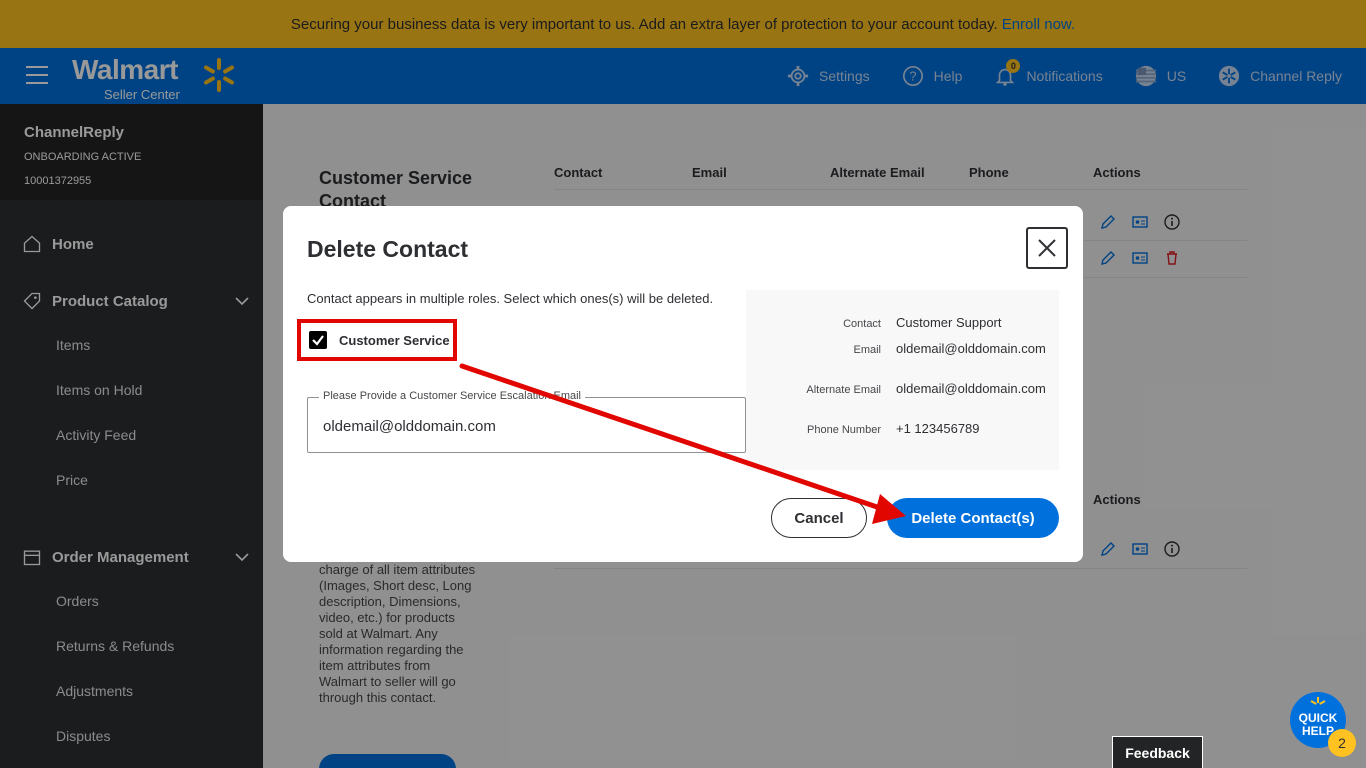 The image size is (1366, 768). Describe the element at coordinates (1157, 752) in the screenshot. I see `feedback-button: Feedback` at that location.